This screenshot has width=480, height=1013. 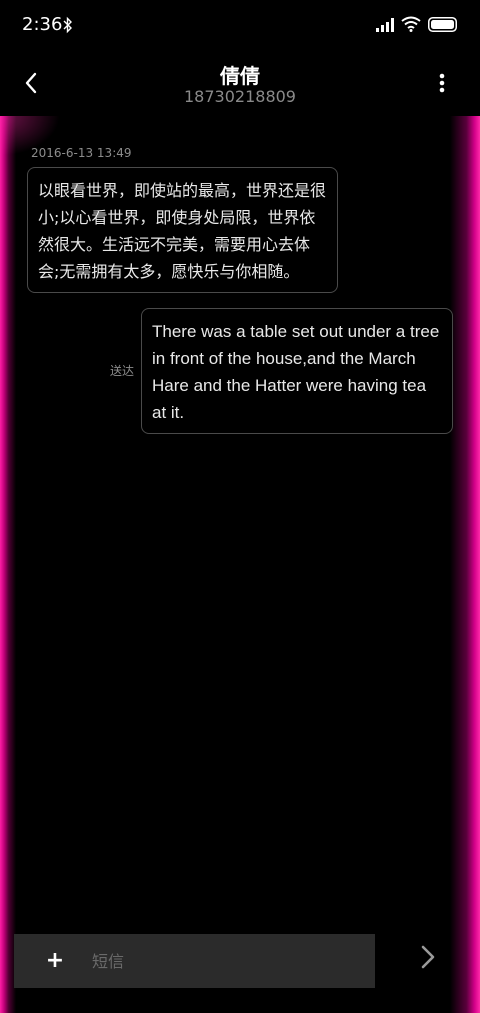 I want to click on message-text-line: There was a table set out under a tree, so click(x=296, y=331).